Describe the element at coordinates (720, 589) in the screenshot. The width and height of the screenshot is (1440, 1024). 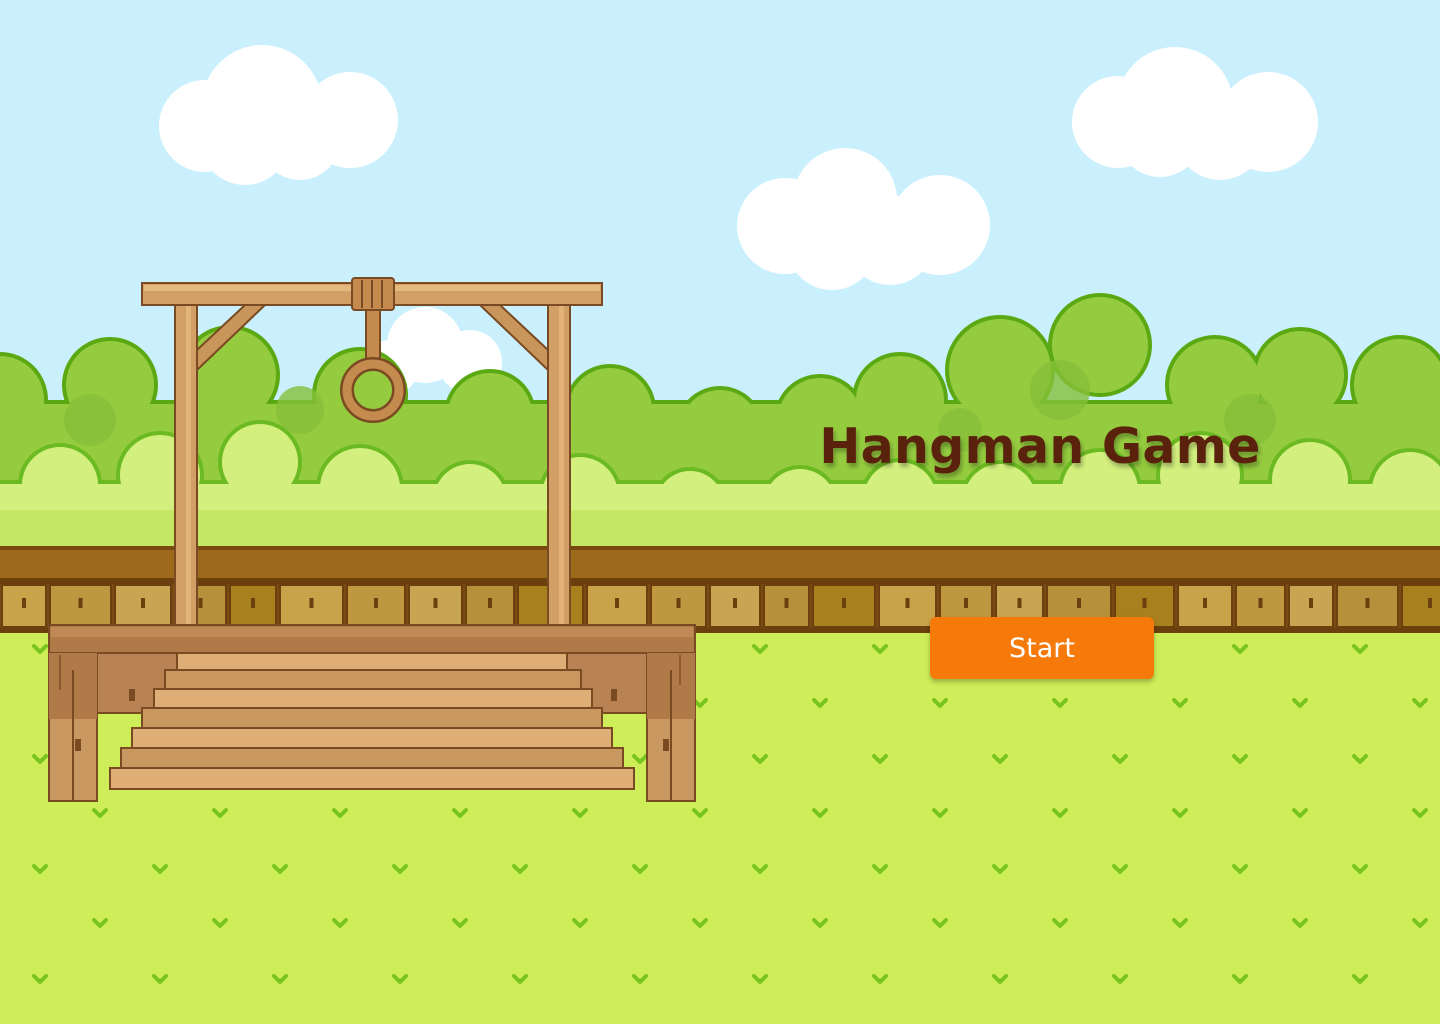
I see `fence-icon` at that location.